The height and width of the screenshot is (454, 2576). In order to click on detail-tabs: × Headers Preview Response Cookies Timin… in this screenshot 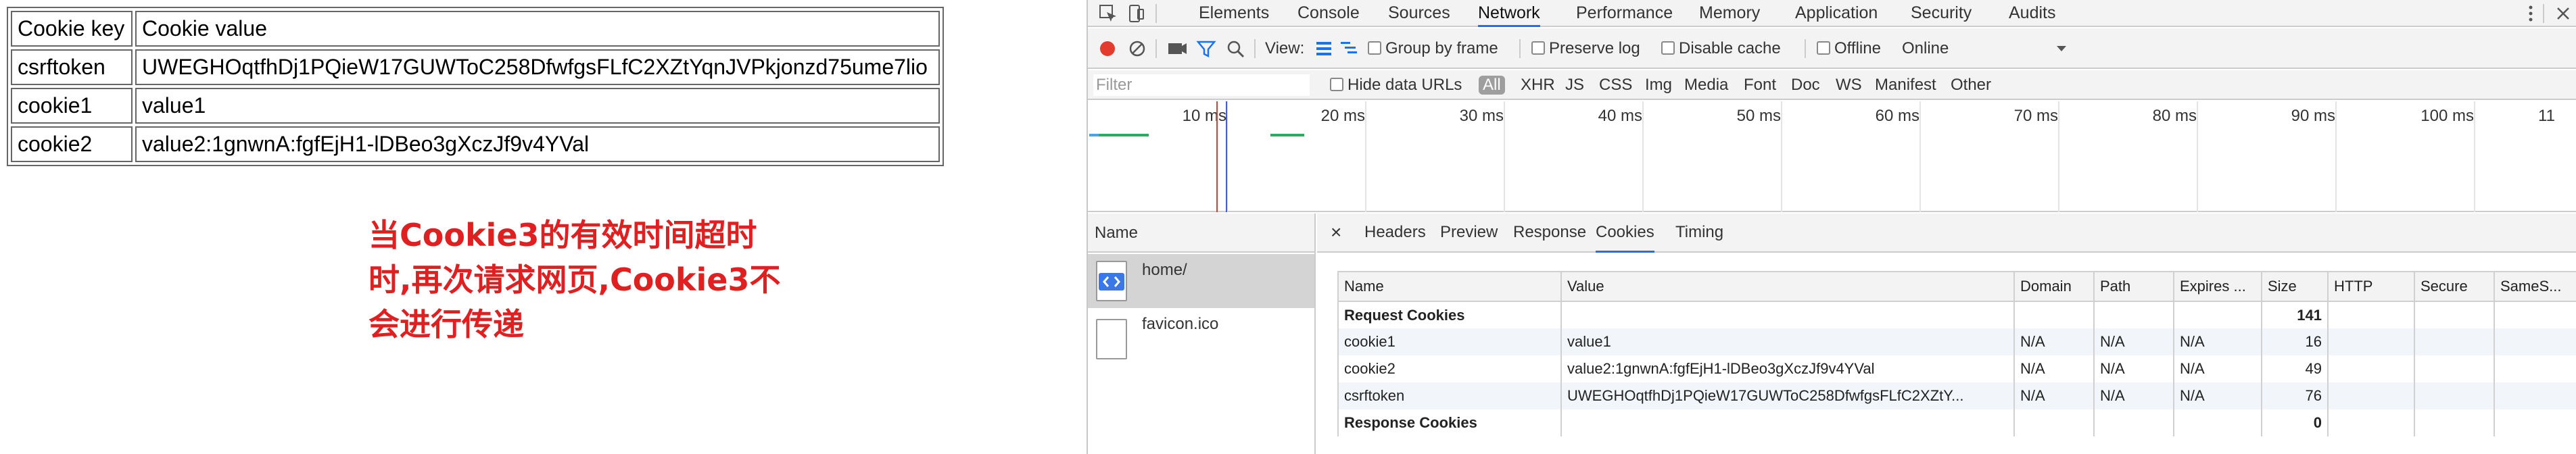, I will do `click(1946, 233)`.